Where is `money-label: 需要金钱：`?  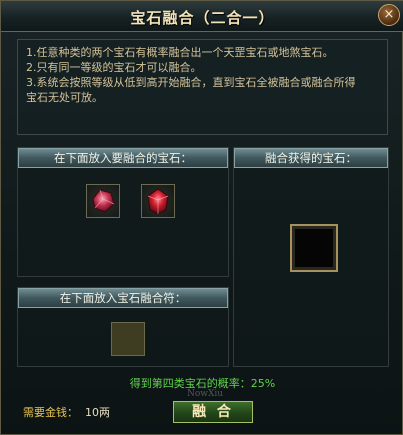
money-label: 需要金钱： is located at coordinates (50, 412).